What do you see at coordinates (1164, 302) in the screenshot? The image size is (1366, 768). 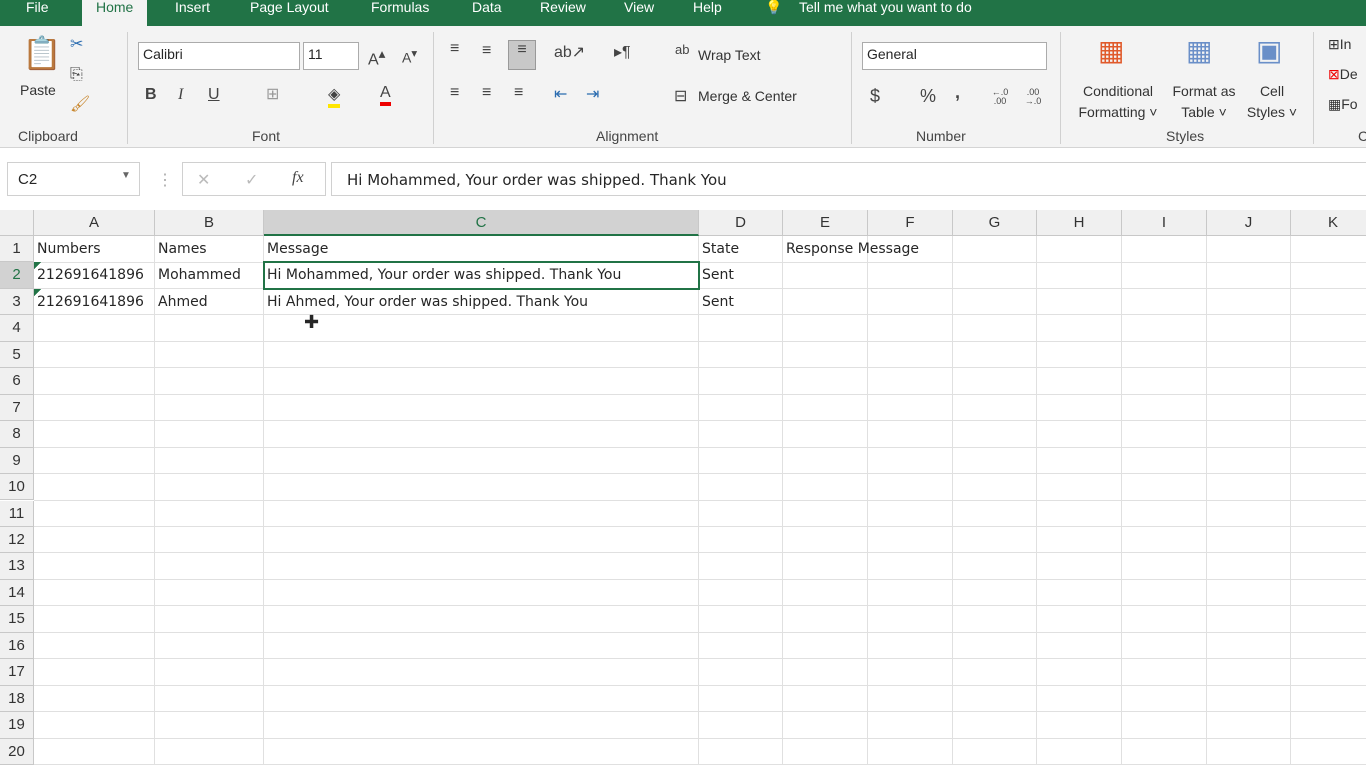 I see `cell-I3` at bounding box center [1164, 302].